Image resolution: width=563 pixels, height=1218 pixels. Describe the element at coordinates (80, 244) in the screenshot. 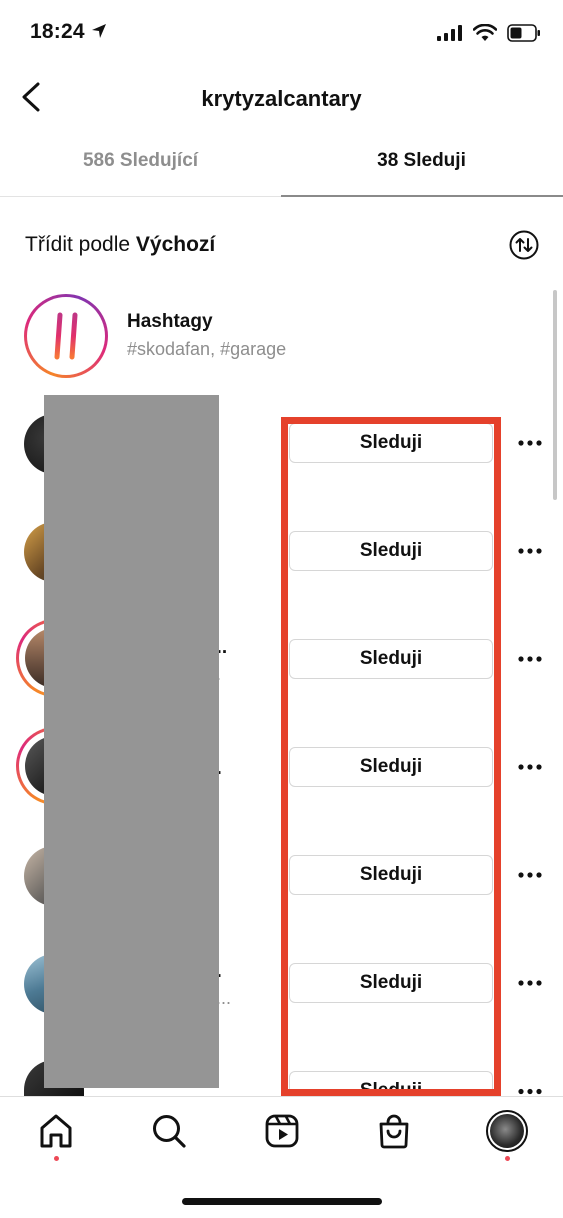

I see `sort-prefix: Třídit podle` at that location.